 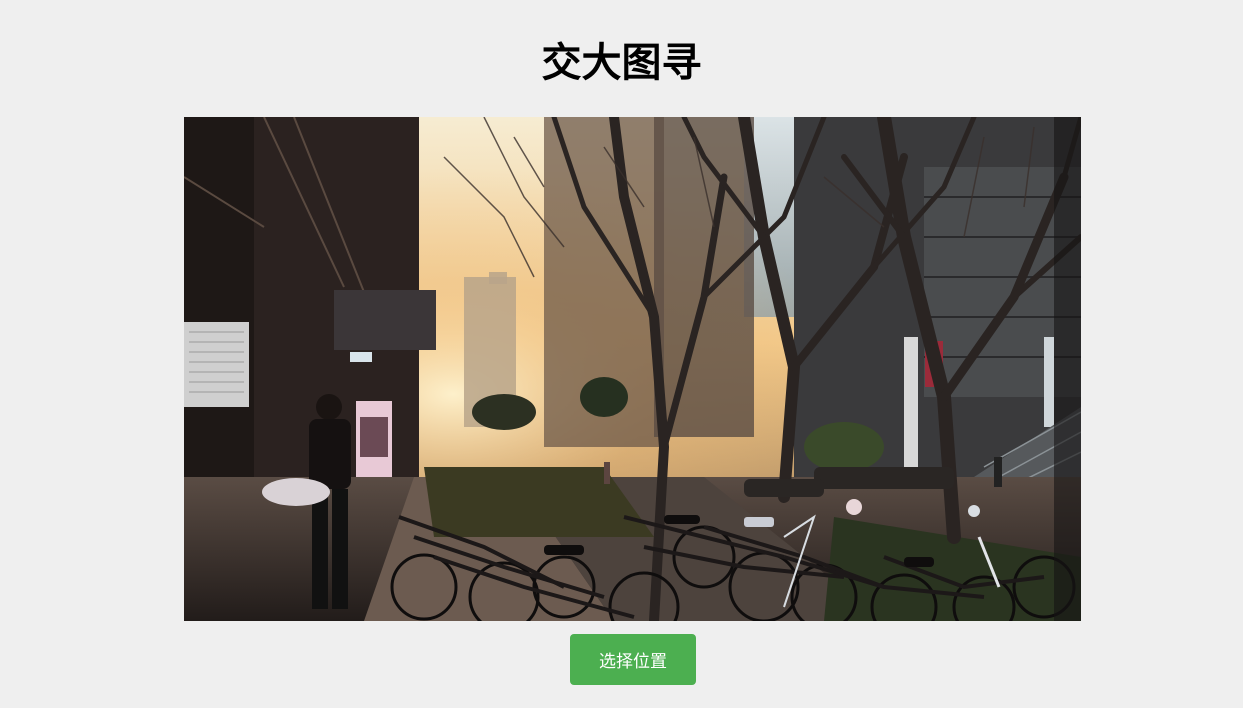 What do you see at coordinates (633, 659) in the screenshot?
I see `select-location-button: 选择位置` at bounding box center [633, 659].